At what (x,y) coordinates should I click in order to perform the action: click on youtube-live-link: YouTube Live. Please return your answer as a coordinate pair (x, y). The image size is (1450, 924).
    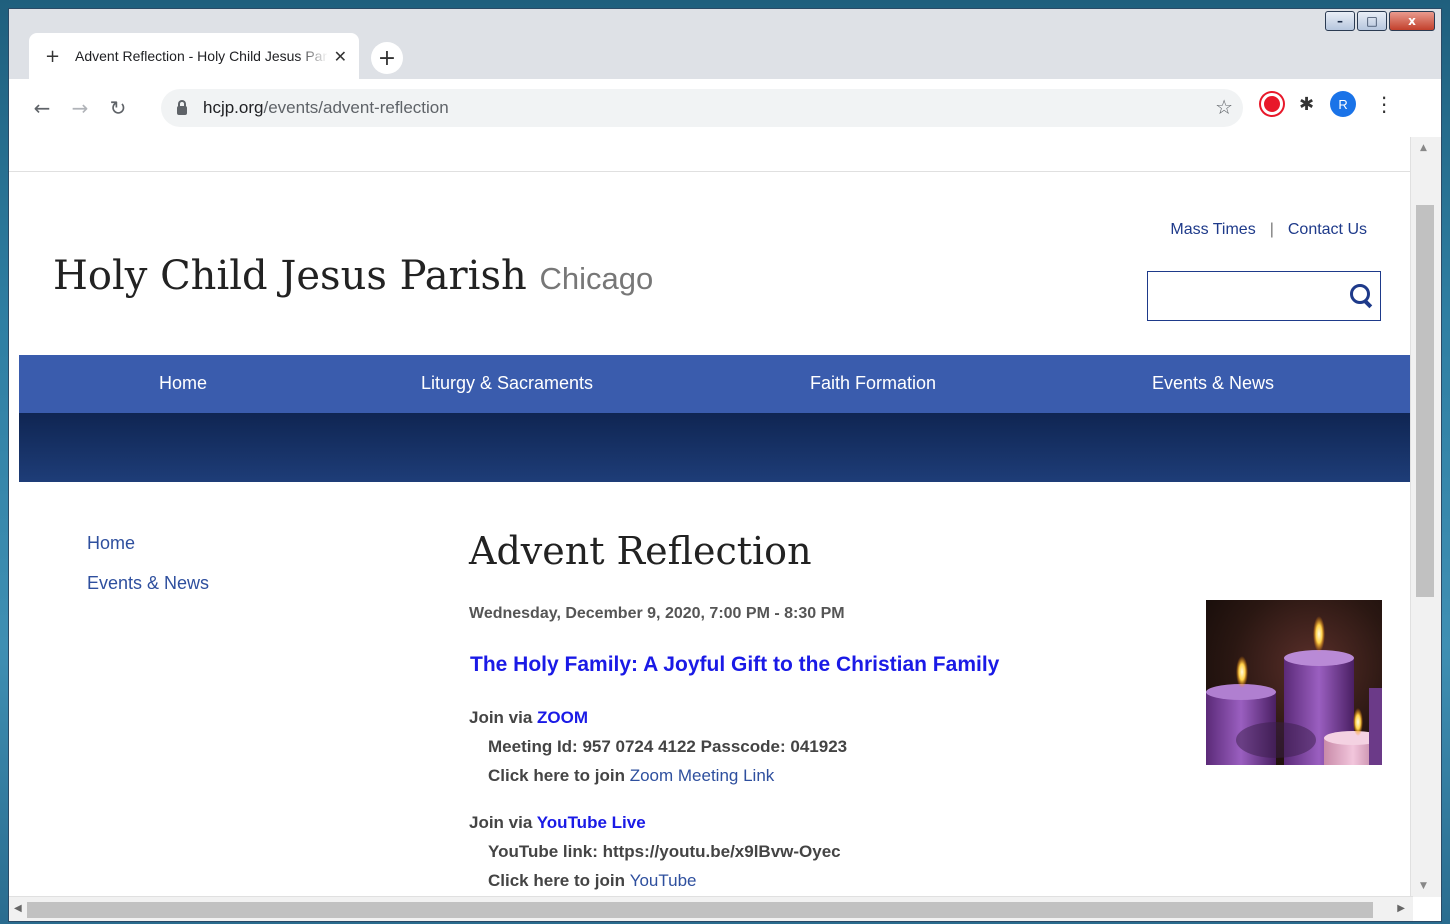
    Looking at the image, I should click on (591, 822).